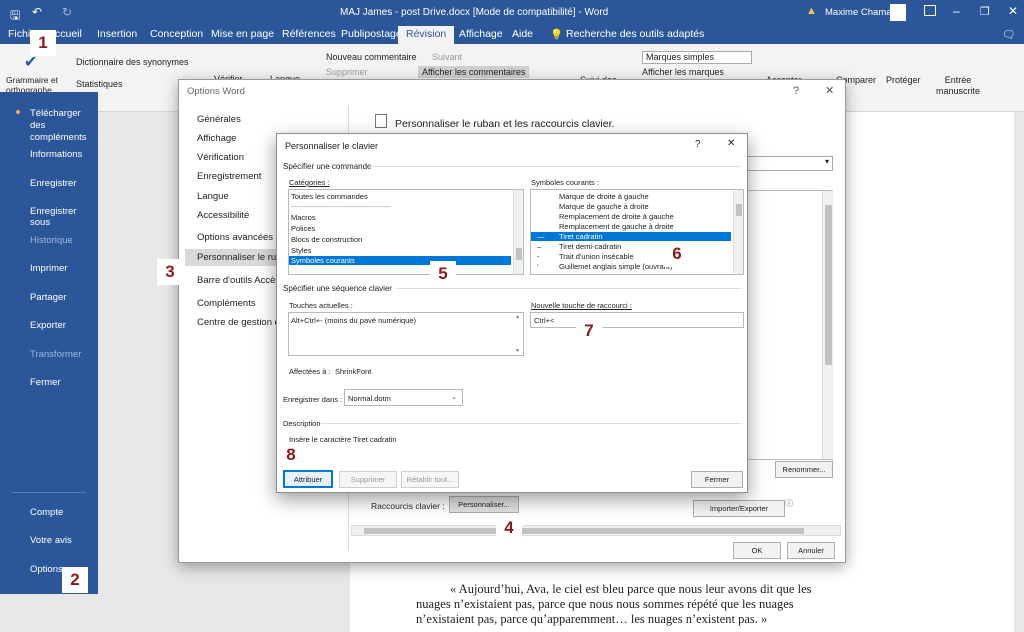 This screenshot has height=632, width=1024. What do you see at coordinates (589, 331) in the screenshot?
I see `step-badge-7: 7` at bounding box center [589, 331].